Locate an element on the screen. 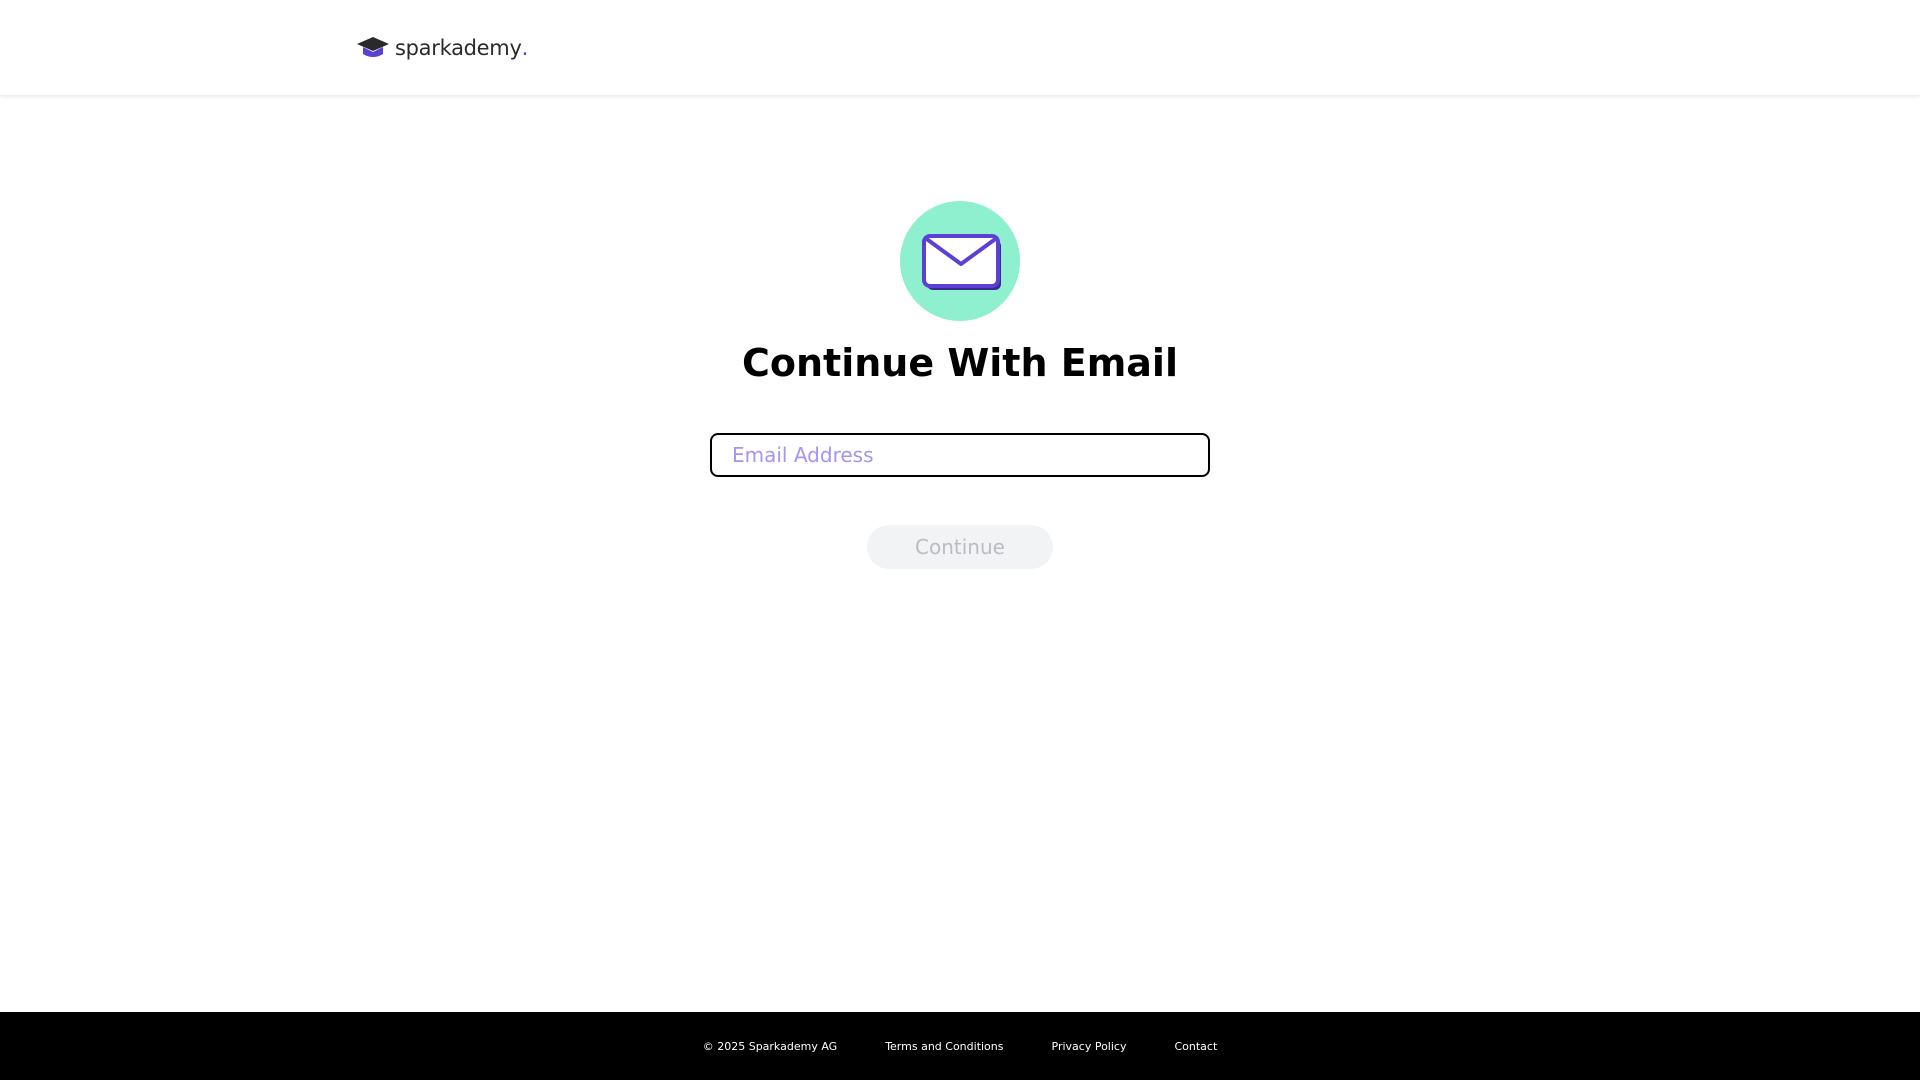  envelope-badge is located at coordinates (960, 261).